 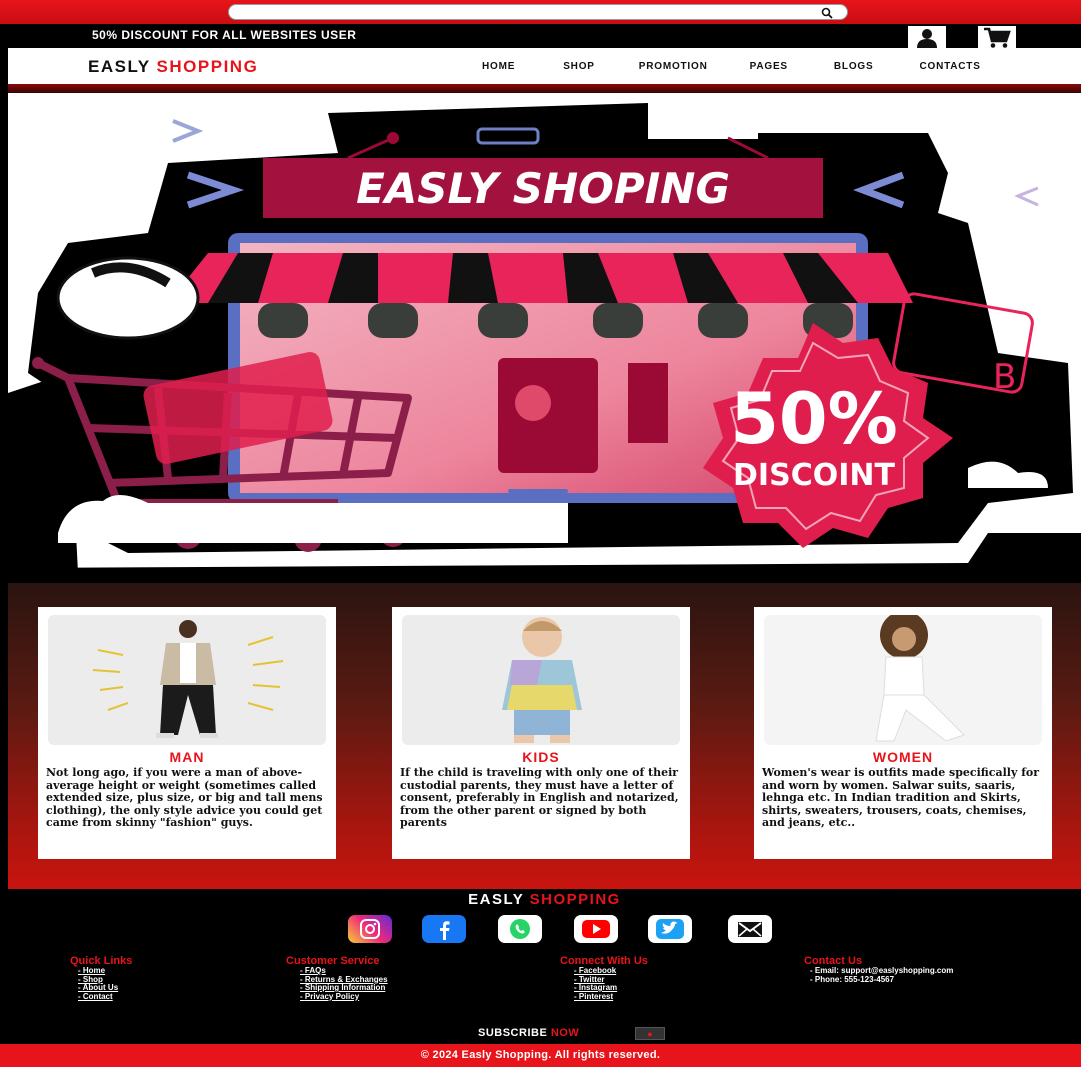 What do you see at coordinates (544, 37) in the screenshot?
I see `discount-strip: 50% DISCOUNT FOR ALL WEBSITES USER` at bounding box center [544, 37].